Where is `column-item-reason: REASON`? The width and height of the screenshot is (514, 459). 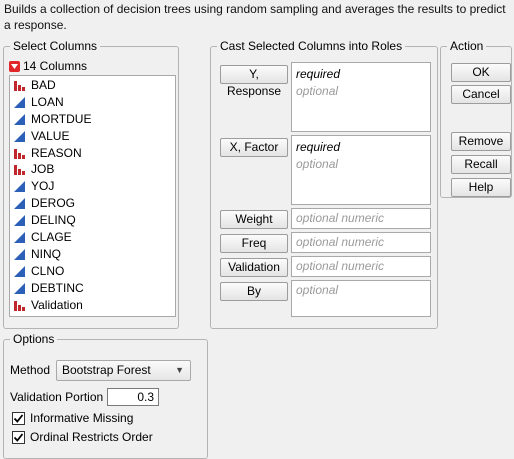
column-item-reason: REASON is located at coordinates (92, 153).